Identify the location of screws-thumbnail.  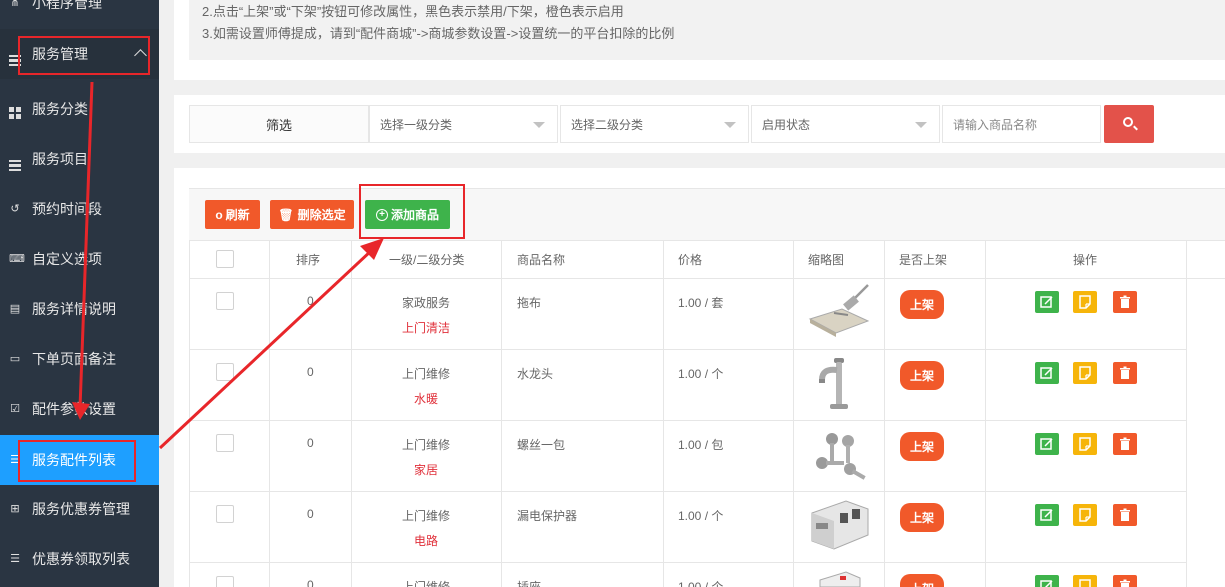
(839, 455).